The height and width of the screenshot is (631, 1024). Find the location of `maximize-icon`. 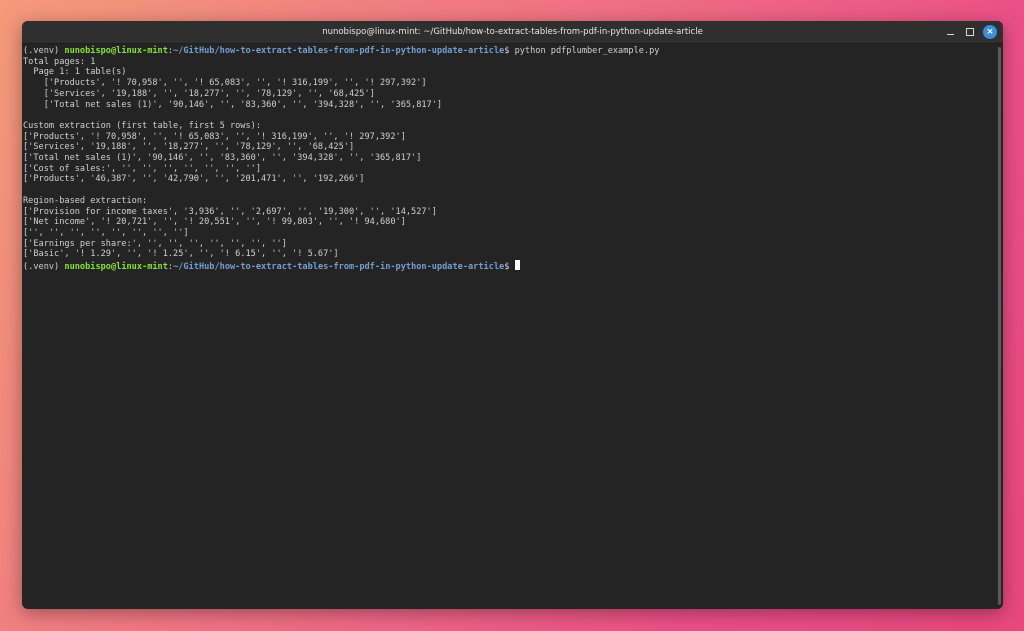

maximize-icon is located at coordinates (970, 32).